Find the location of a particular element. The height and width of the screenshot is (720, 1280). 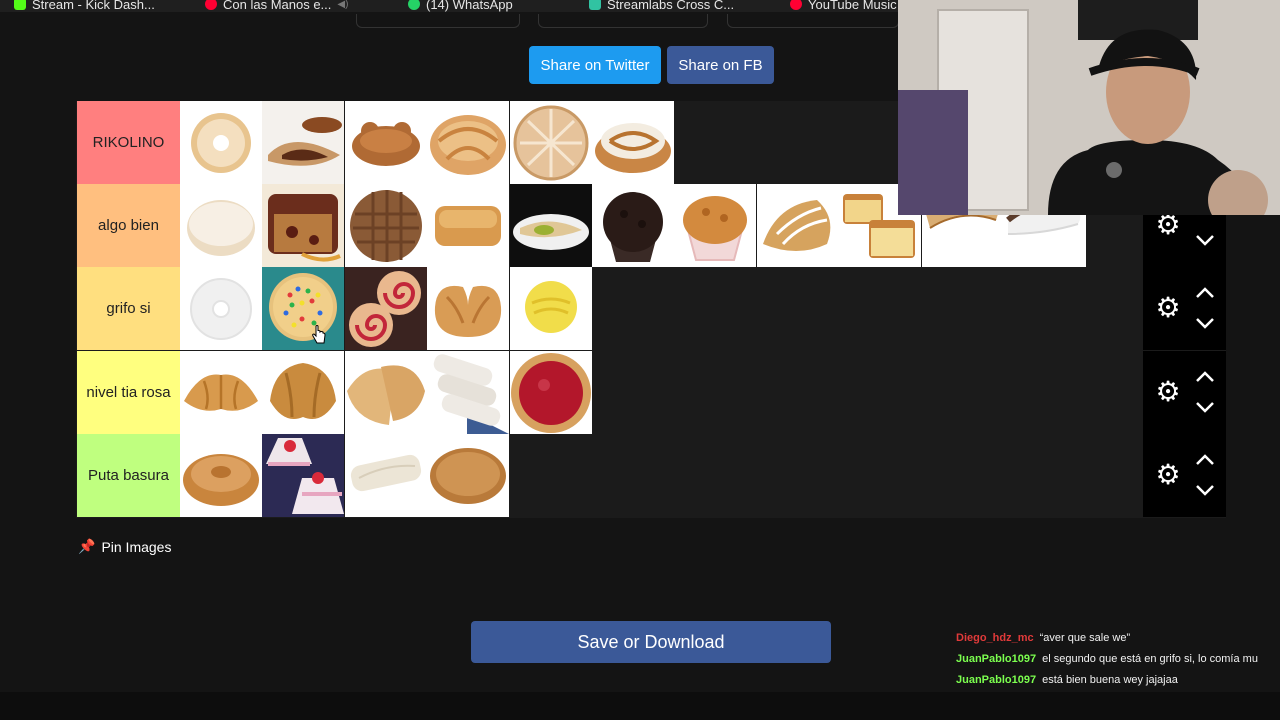

bookmark-whatsapp: (14) WhatsApp is located at coordinates (460, 6).